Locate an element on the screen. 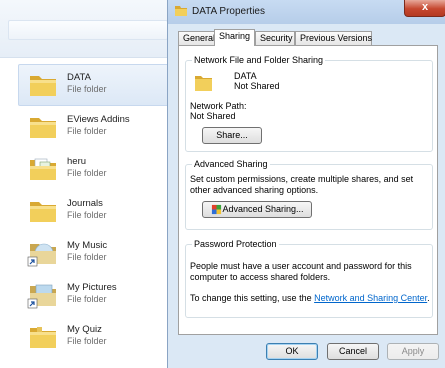 This screenshot has height=368, width=445. tab-label: General is located at coordinates (199, 38).